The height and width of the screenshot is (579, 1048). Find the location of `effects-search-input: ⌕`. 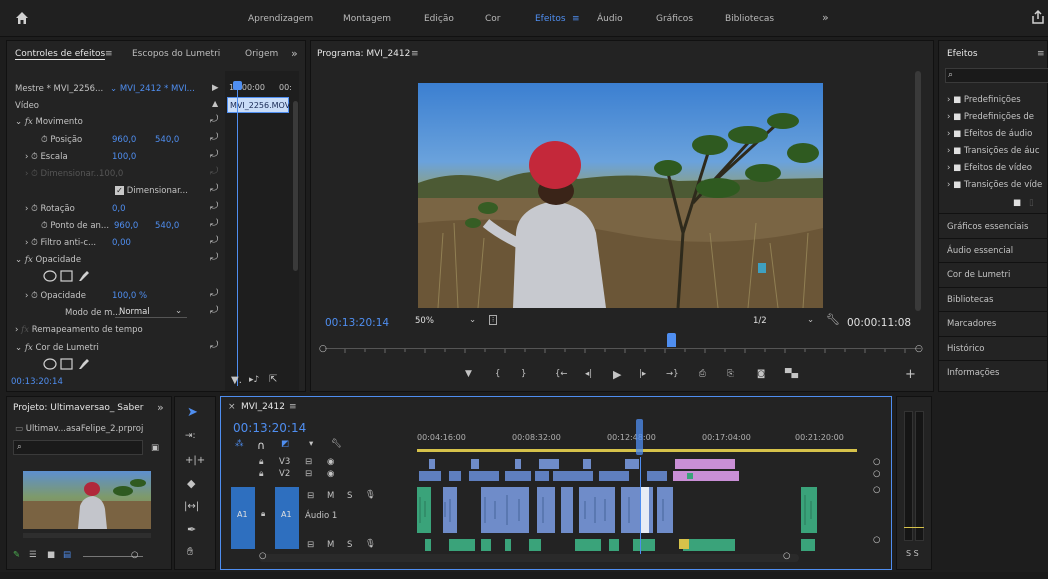

effects-search-input: ⌕ is located at coordinates (996, 75).